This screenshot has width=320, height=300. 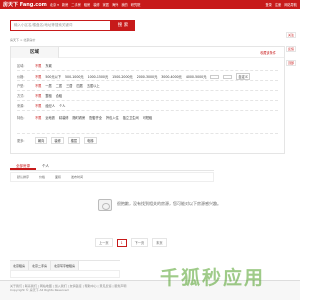 I want to click on nav-item: 家居, so click(x=106, y=4).